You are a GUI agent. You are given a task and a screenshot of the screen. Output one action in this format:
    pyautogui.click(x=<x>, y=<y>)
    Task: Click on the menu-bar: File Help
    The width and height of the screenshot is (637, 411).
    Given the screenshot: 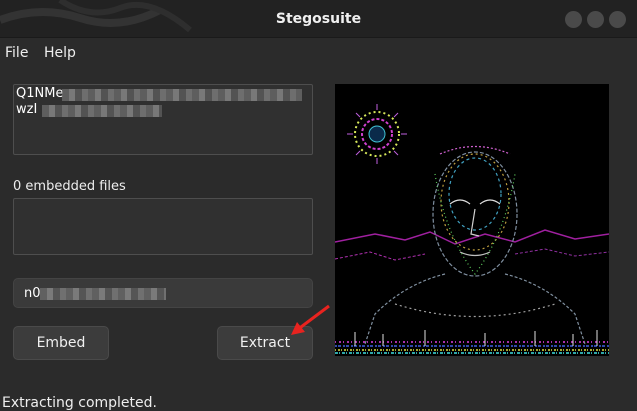 What is the action you would take?
    pyautogui.click(x=318, y=54)
    